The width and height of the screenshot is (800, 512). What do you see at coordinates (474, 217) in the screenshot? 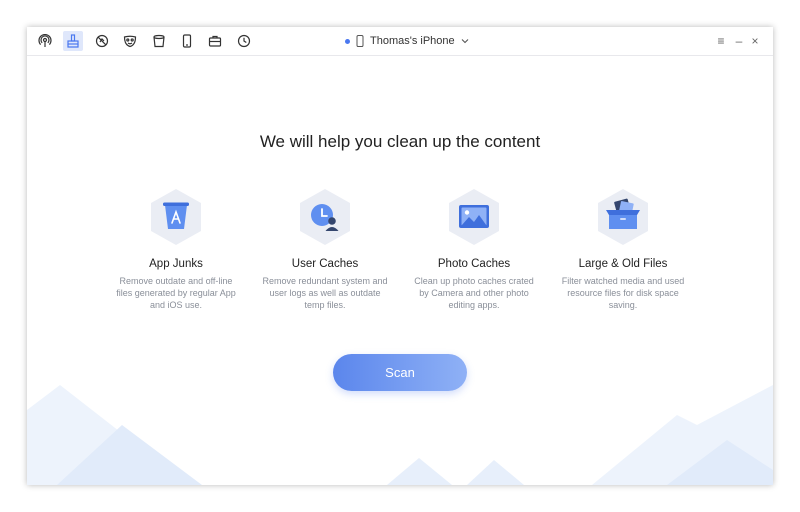
I see `photo-icon` at bounding box center [474, 217].